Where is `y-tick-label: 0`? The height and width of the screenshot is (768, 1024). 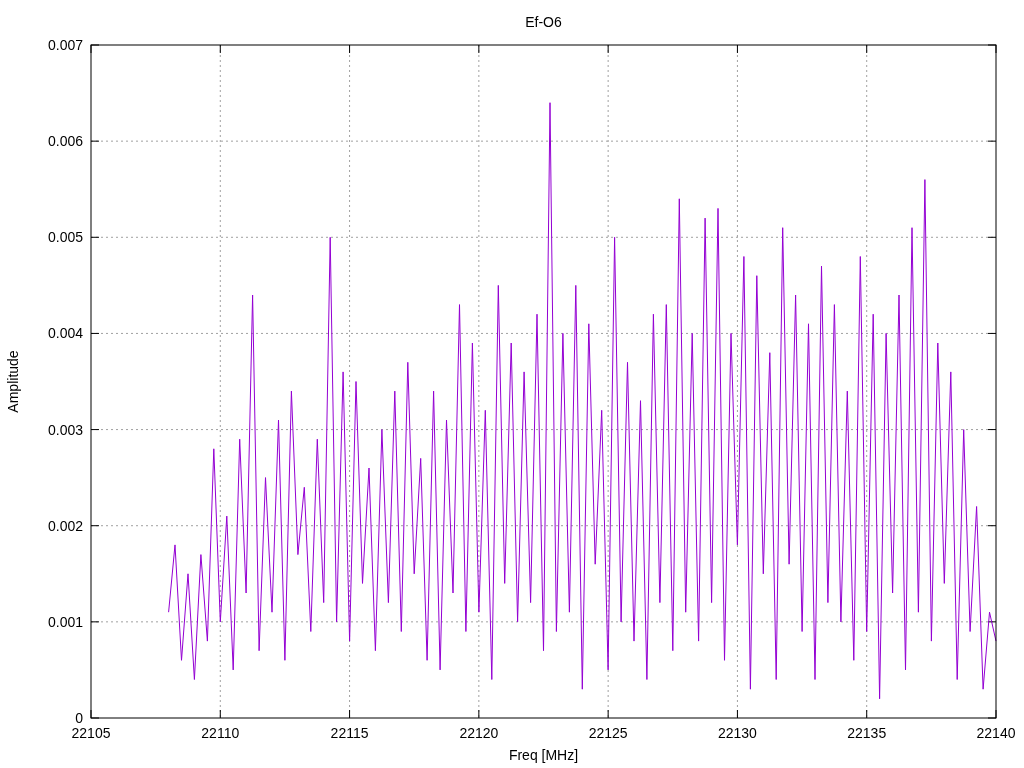
y-tick-label: 0 is located at coordinates (79, 718).